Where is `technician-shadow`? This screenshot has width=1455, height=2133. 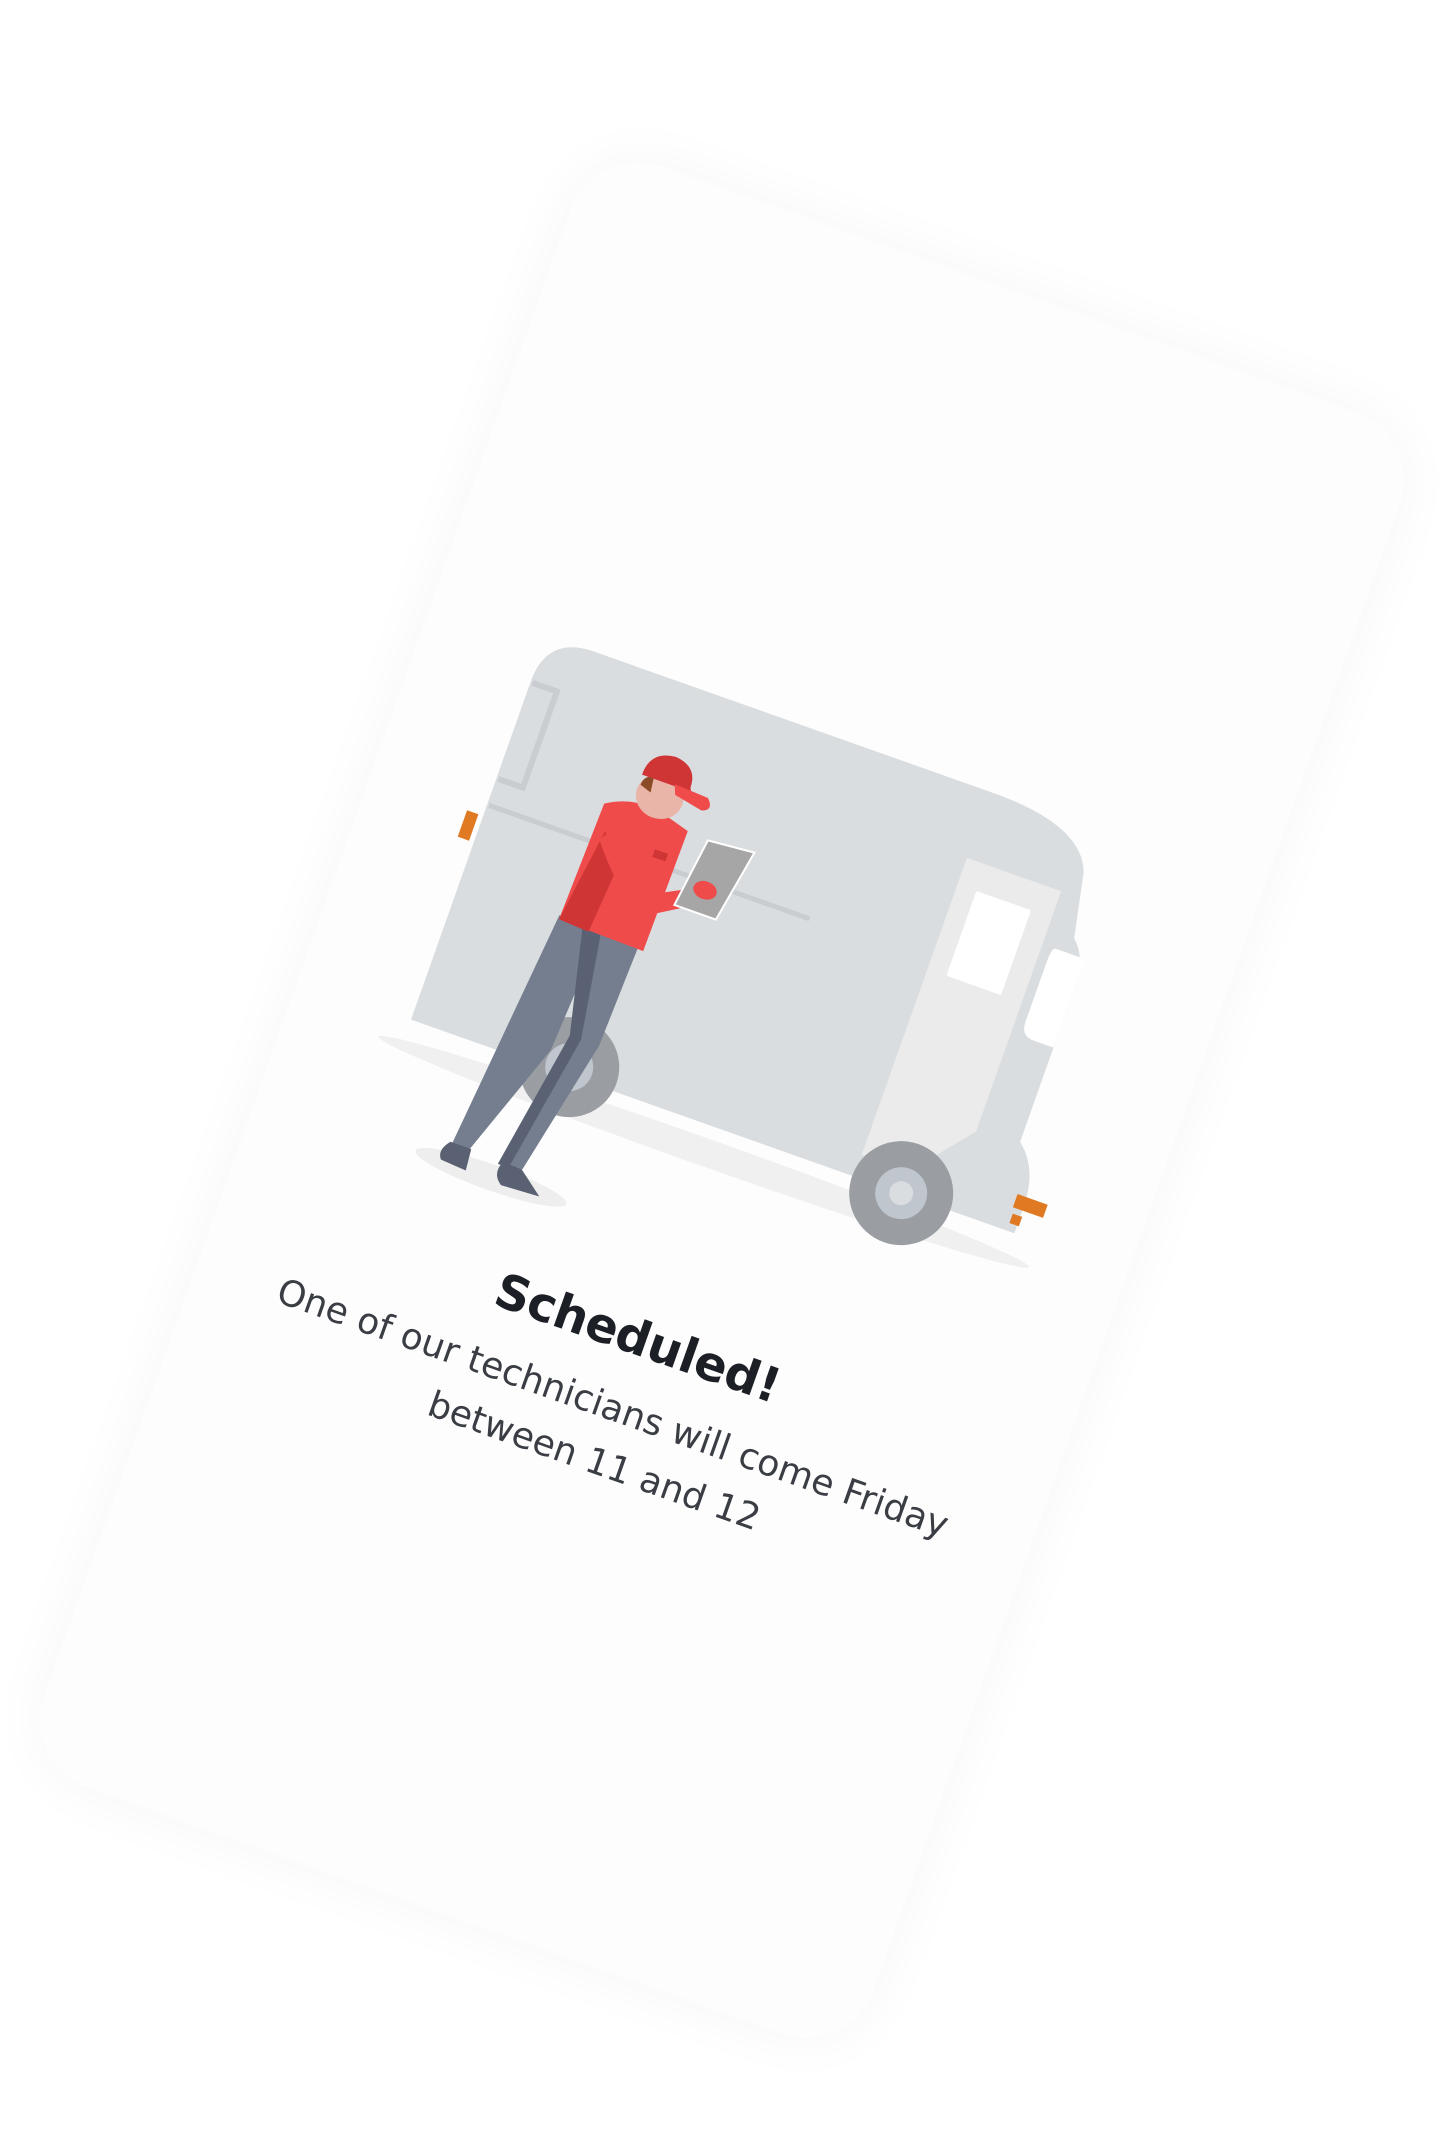
technician-shadow is located at coordinates (491, 1177).